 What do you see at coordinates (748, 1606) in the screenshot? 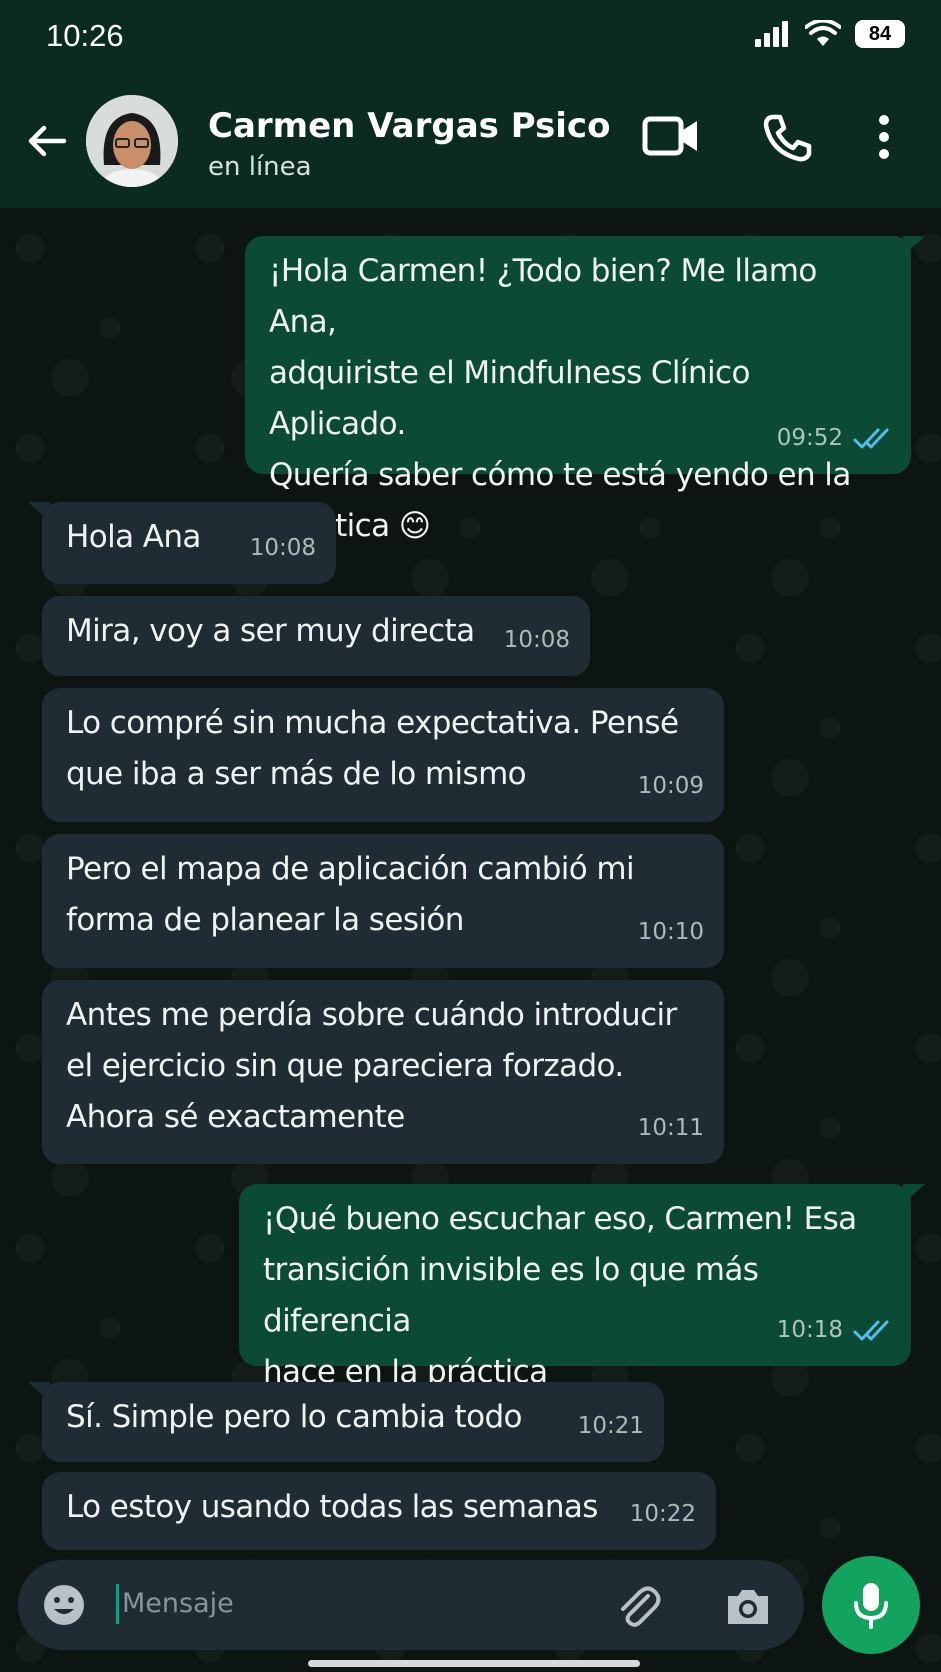
I see `camera-icon` at bounding box center [748, 1606].